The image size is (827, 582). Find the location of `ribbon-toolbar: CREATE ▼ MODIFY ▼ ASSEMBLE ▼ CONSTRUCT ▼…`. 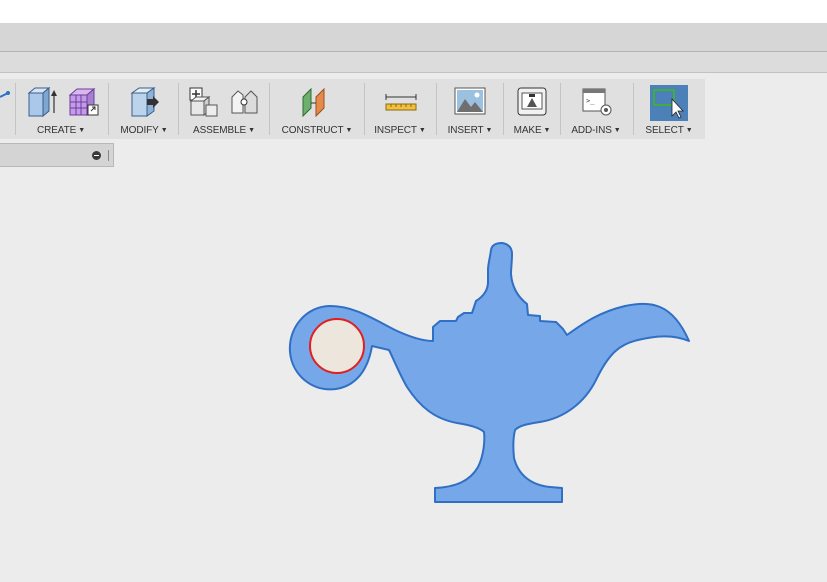

ribbon-toolbar: CREATE ▼ MODIFY ▼ ASSEMBLE ▼ CONSTRUCT ▼… is located at coordinates (352, 109).